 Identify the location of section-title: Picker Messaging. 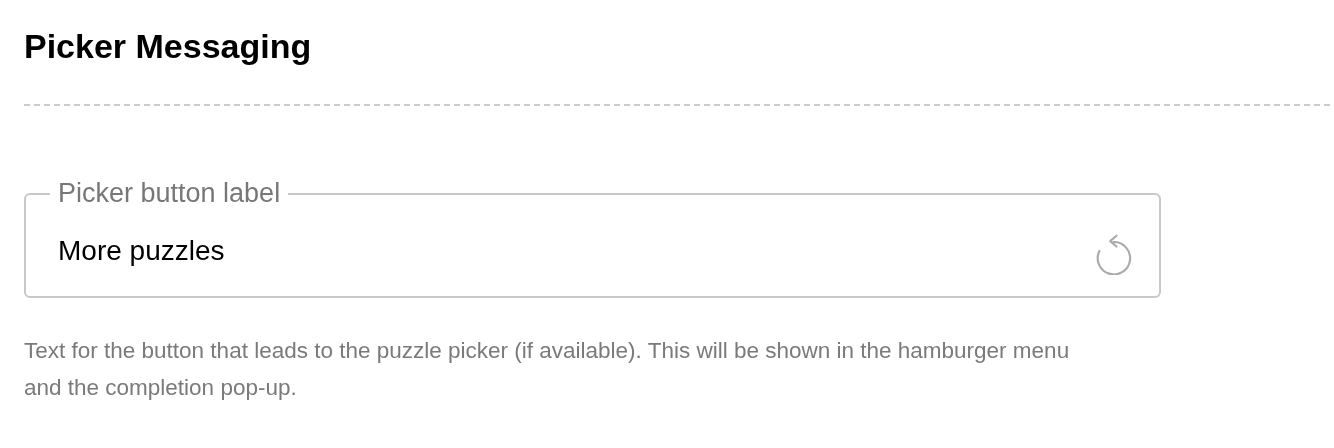
(168, 46).